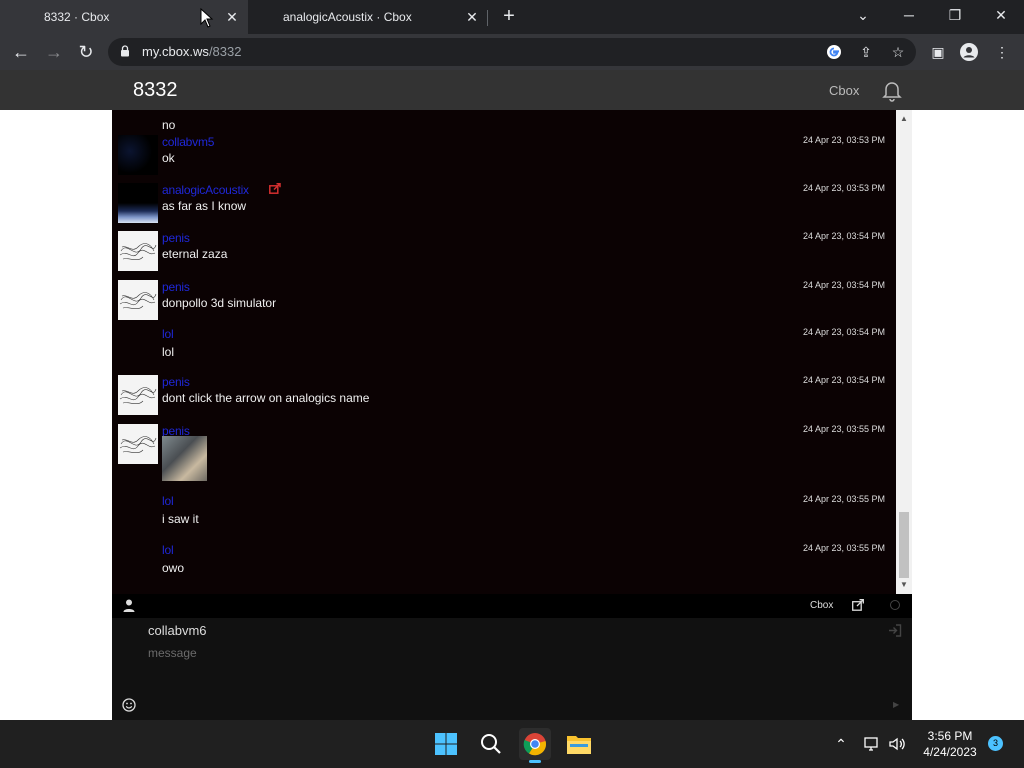 The height and width of the screenshot is (768, 1024). What do you see at coordinates (897, 744) in the screenshot?
I see `volume-icon` at bounding box center [897, 744].